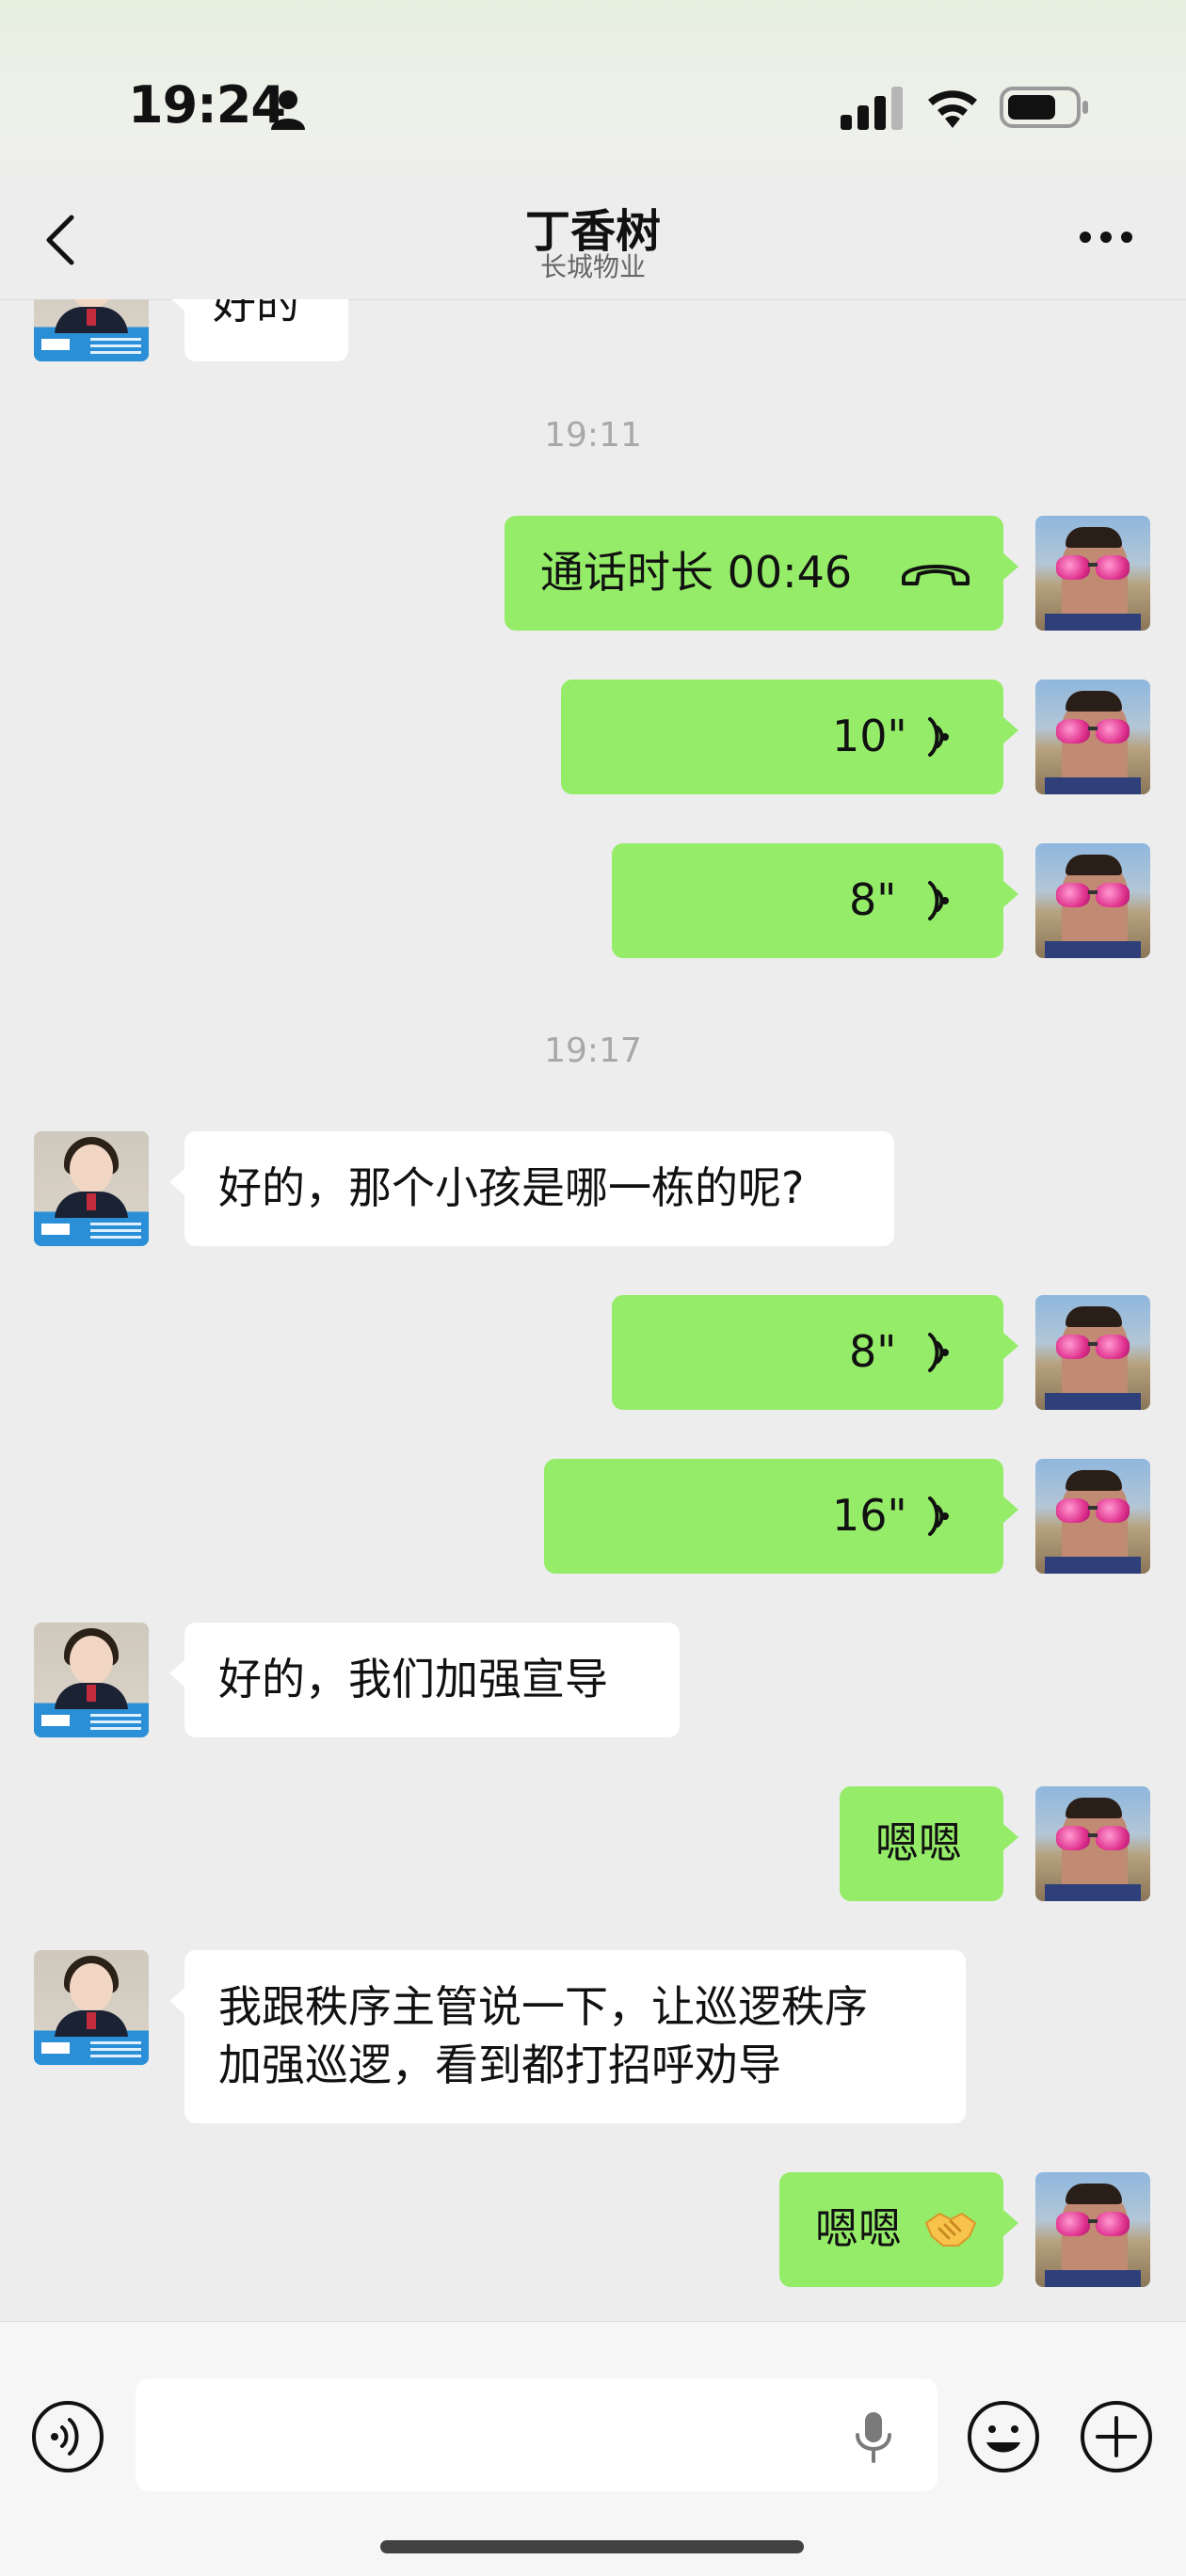 This screenshot has height=2576, width=1186. Describe the element at coordinates (869, 1515) in the screenshot. I see `voice-duration: 16"` at that location.